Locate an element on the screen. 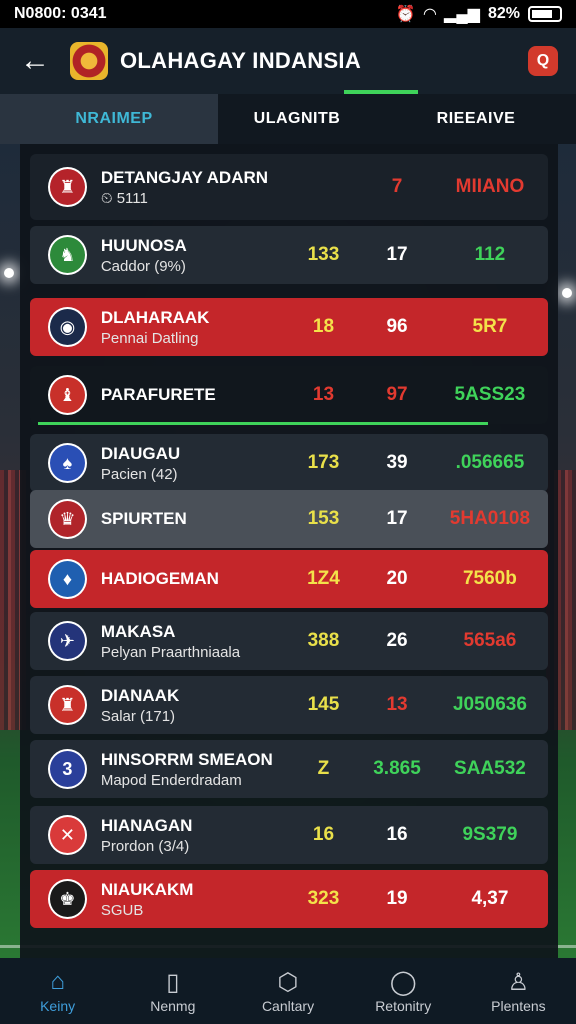 The image size is (576, 1024). nav-item-plentens: ♙ Plentens is located at coordinates (518, 991).